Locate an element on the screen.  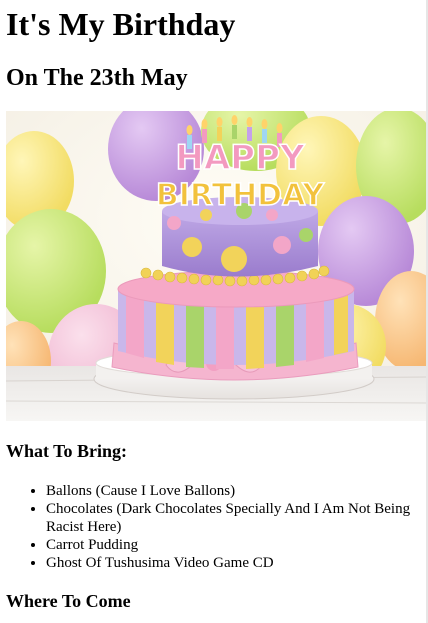
list-item: Ghost Of Tushusima Video Game CD is located at coordinates (231, 563).